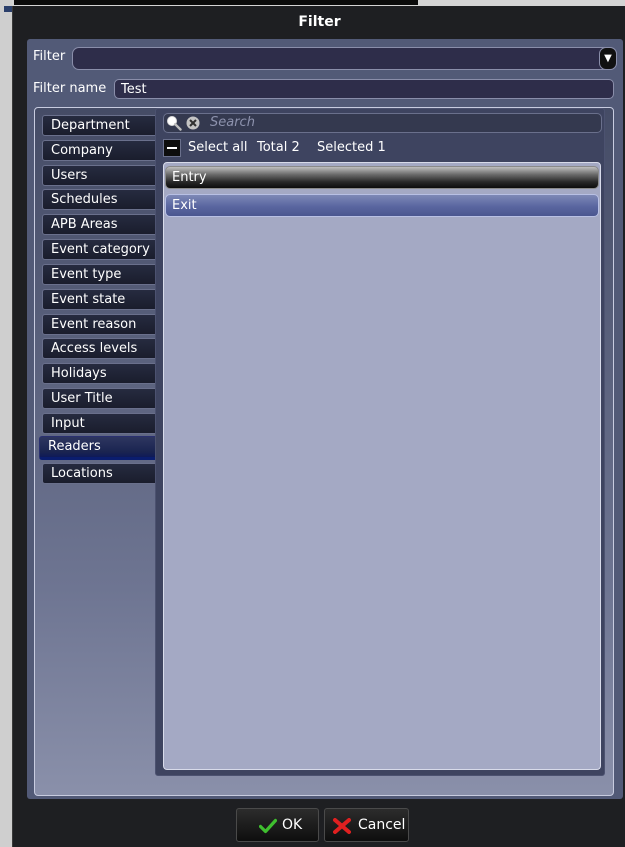 This screenshot has height=847, width=625. Describe the element at coordinates (277, 825) in the screenshot. I see `ok-button: OK` at that location.